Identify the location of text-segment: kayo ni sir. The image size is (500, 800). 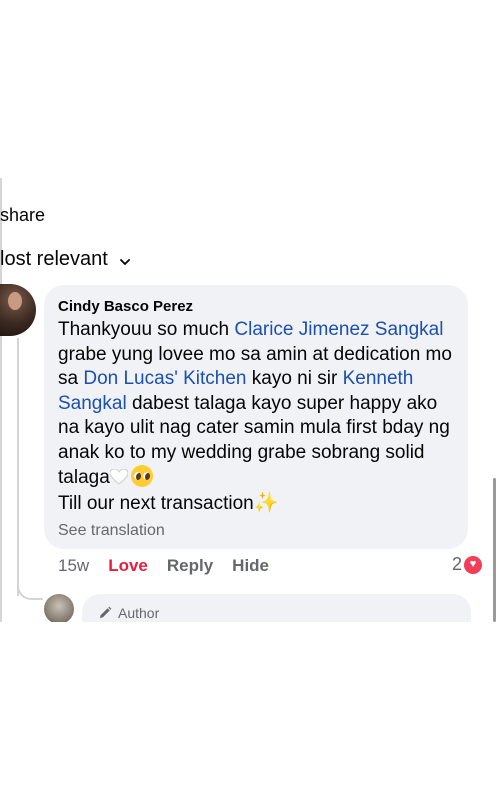
(294, 378).